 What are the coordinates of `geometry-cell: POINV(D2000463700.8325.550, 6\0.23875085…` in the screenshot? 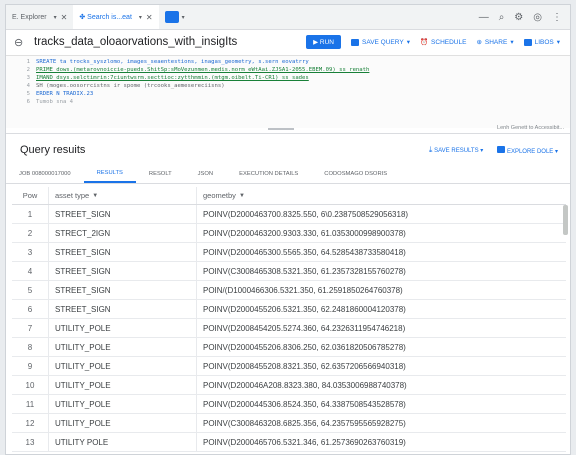 It's located at (381, 214).